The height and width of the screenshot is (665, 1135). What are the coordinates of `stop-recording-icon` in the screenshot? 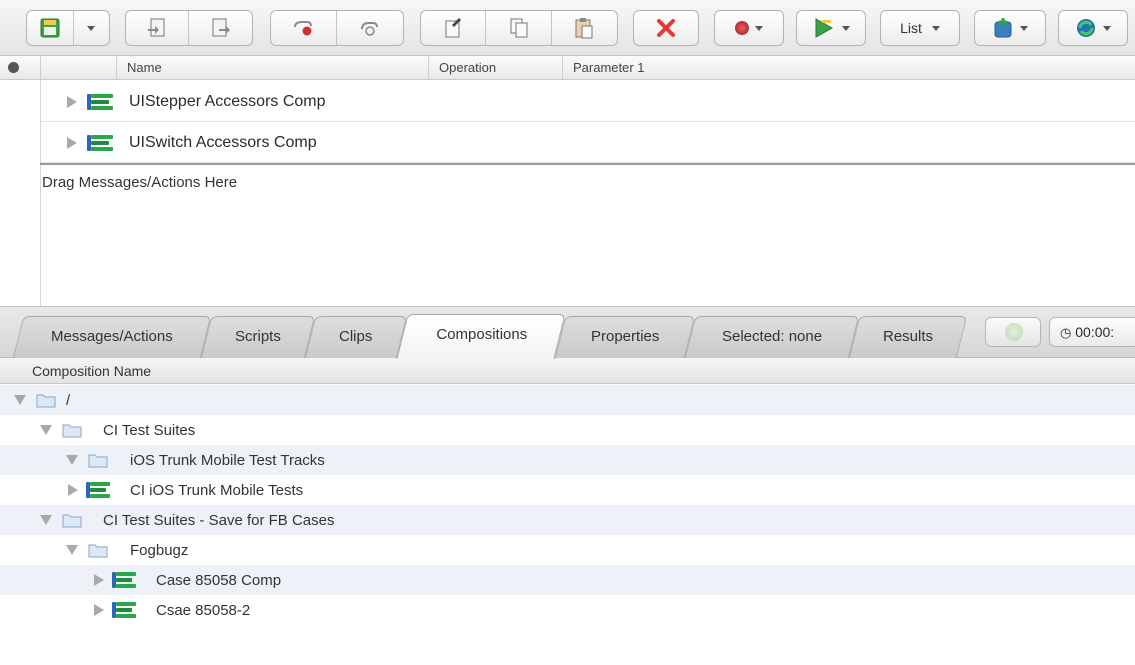 It's located at (369, 29).